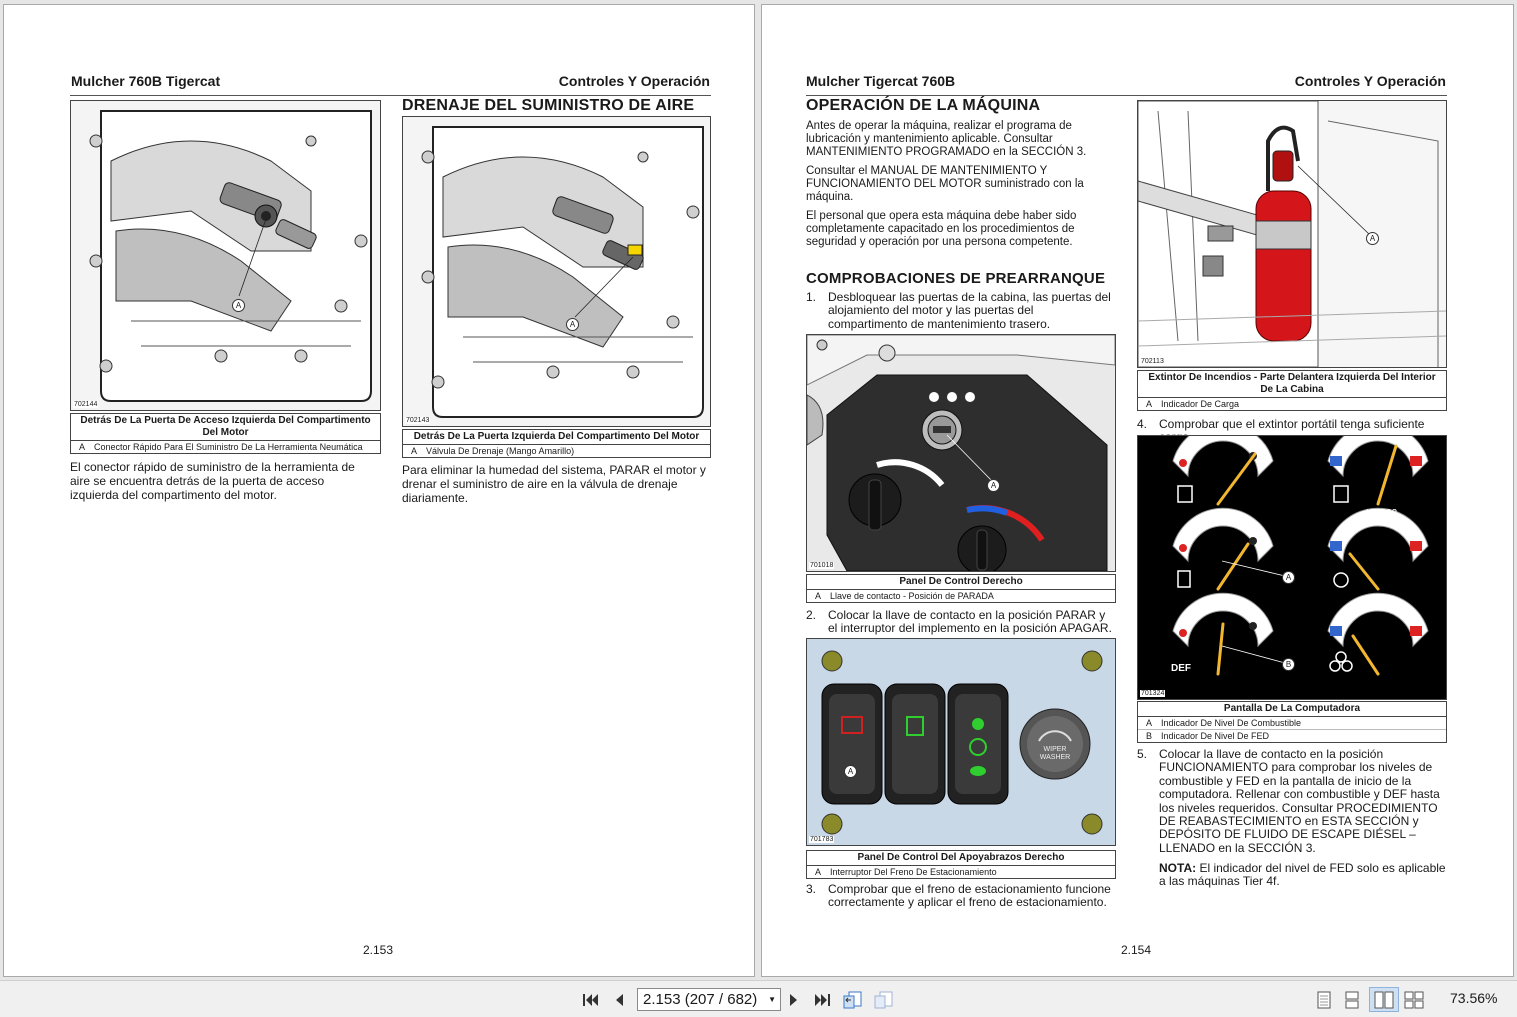 This screenshot has width=1517, height=1017. I want to click on first-page-icon, so click(591, 999).